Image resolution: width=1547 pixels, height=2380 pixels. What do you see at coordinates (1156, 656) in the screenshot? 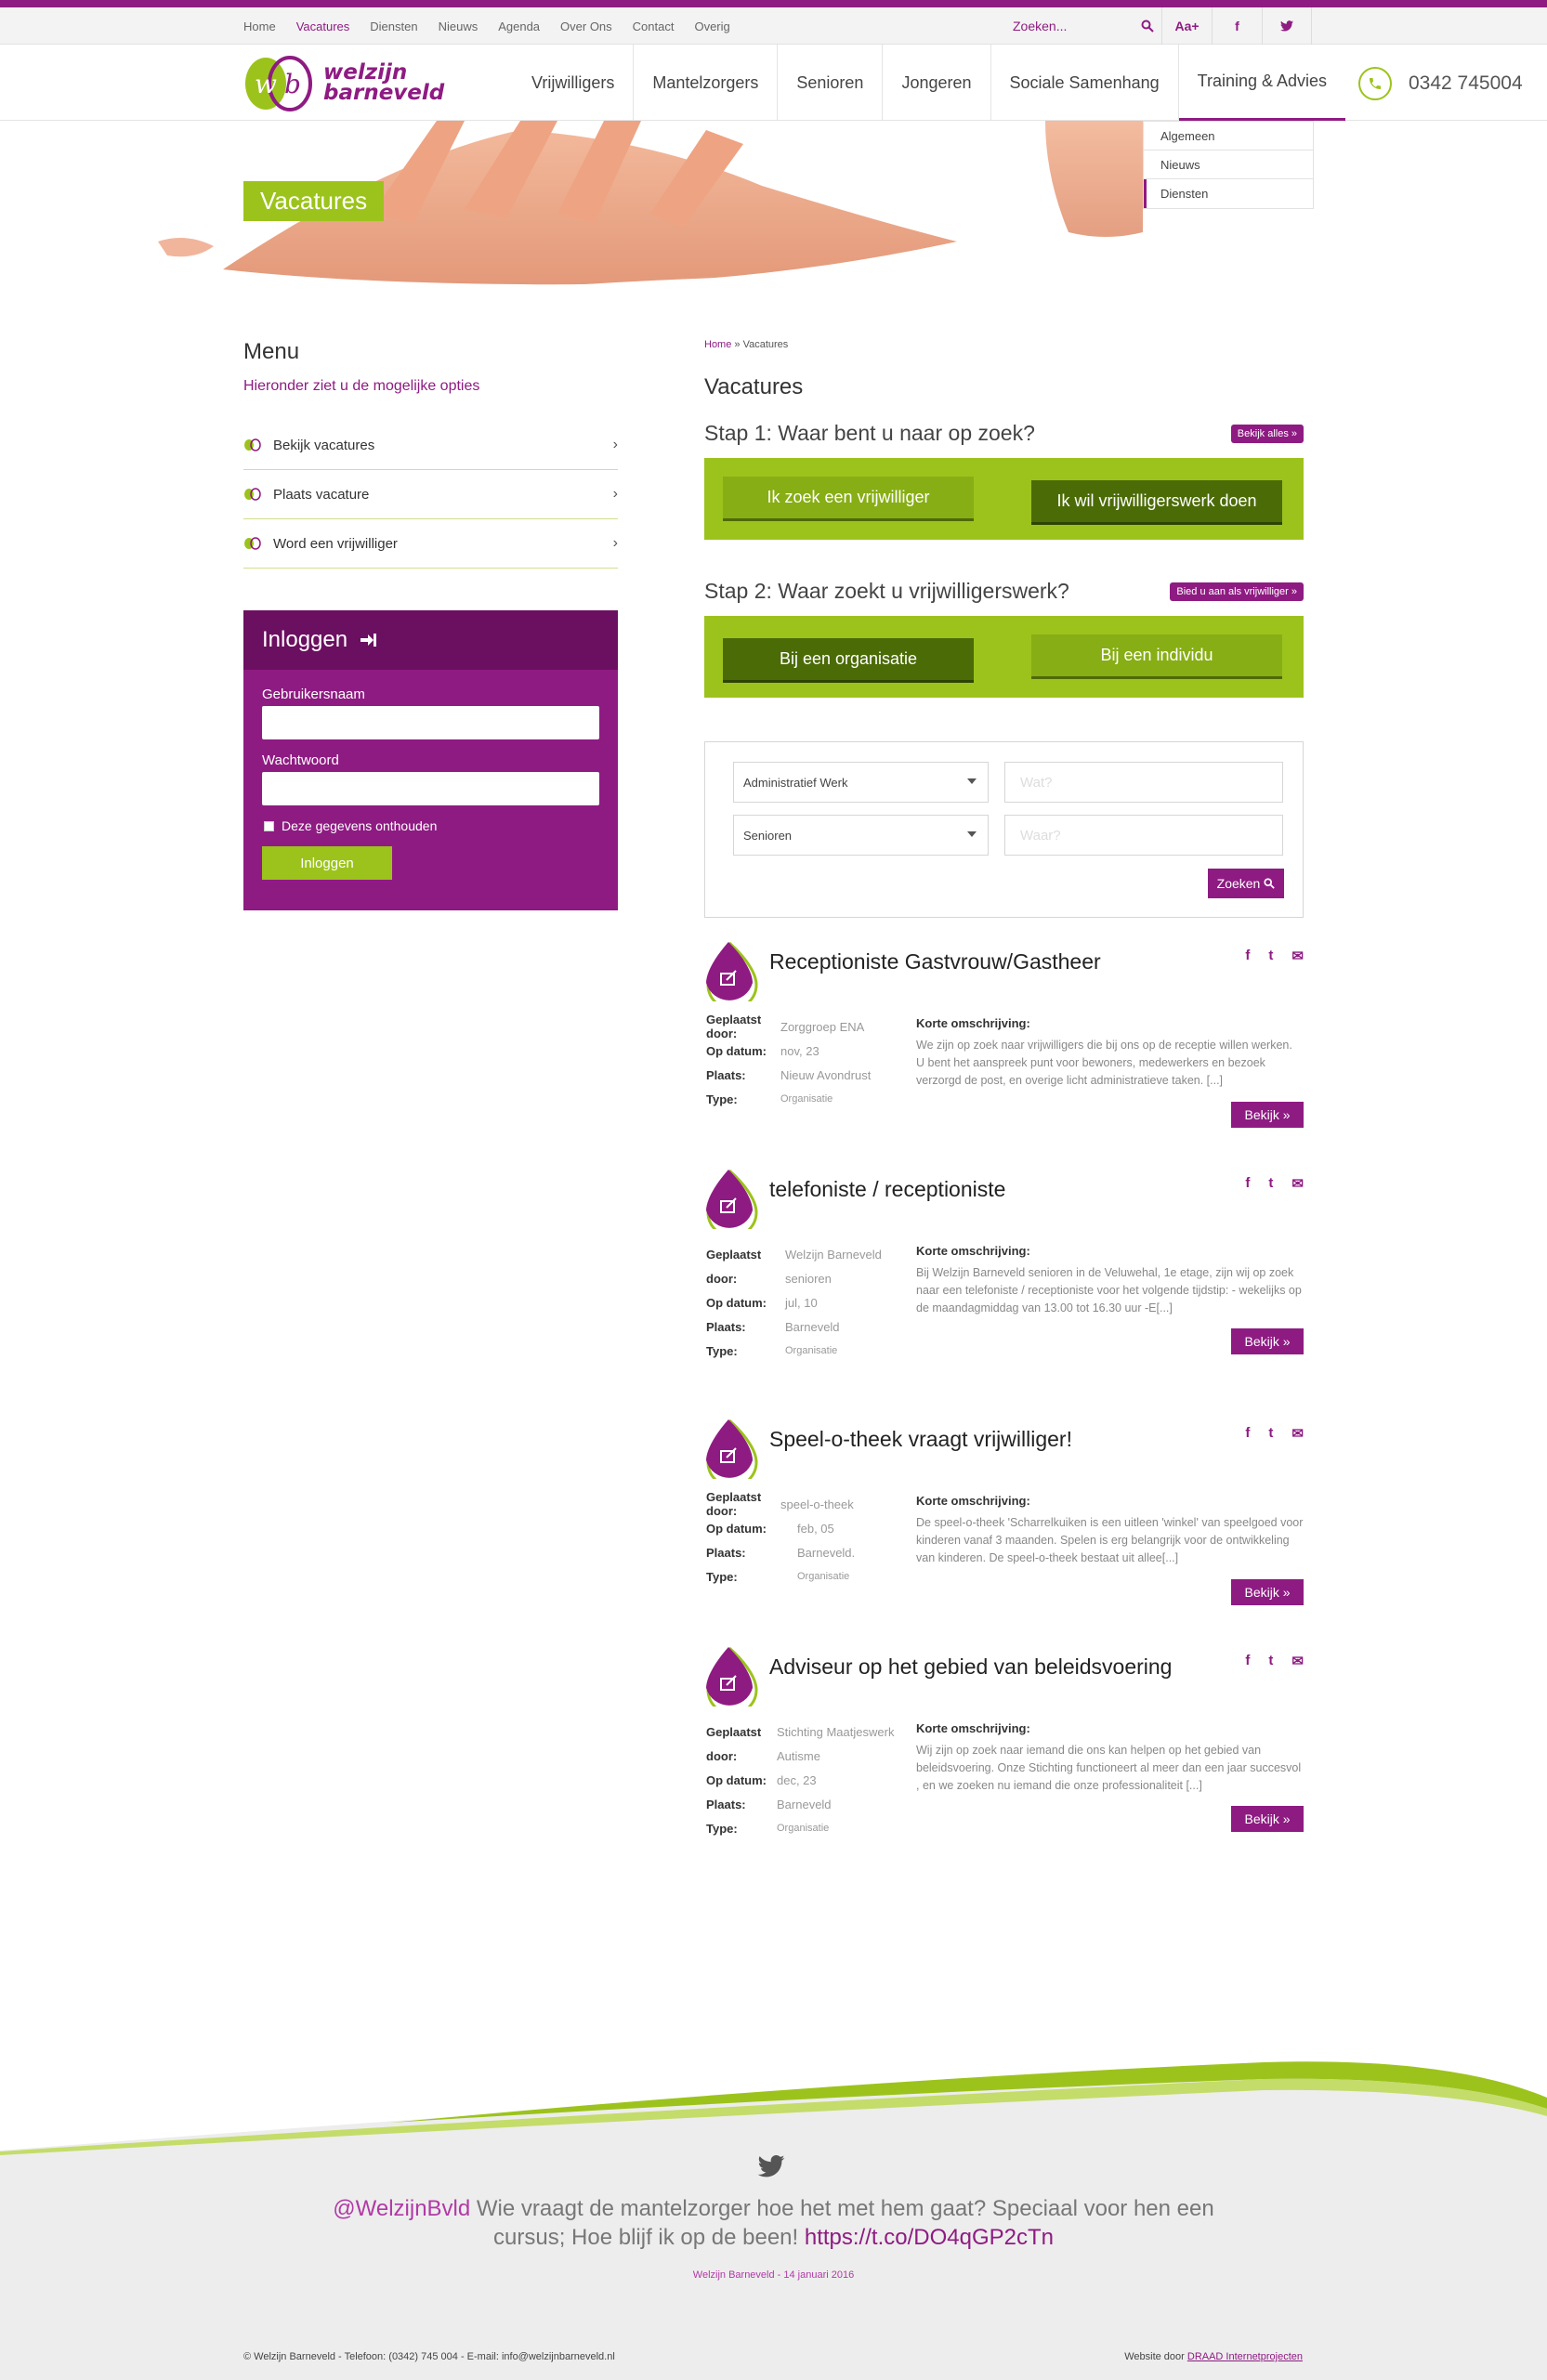
I see `bij-individu-button: Bij een individu` at bounding box center [1156, 656].